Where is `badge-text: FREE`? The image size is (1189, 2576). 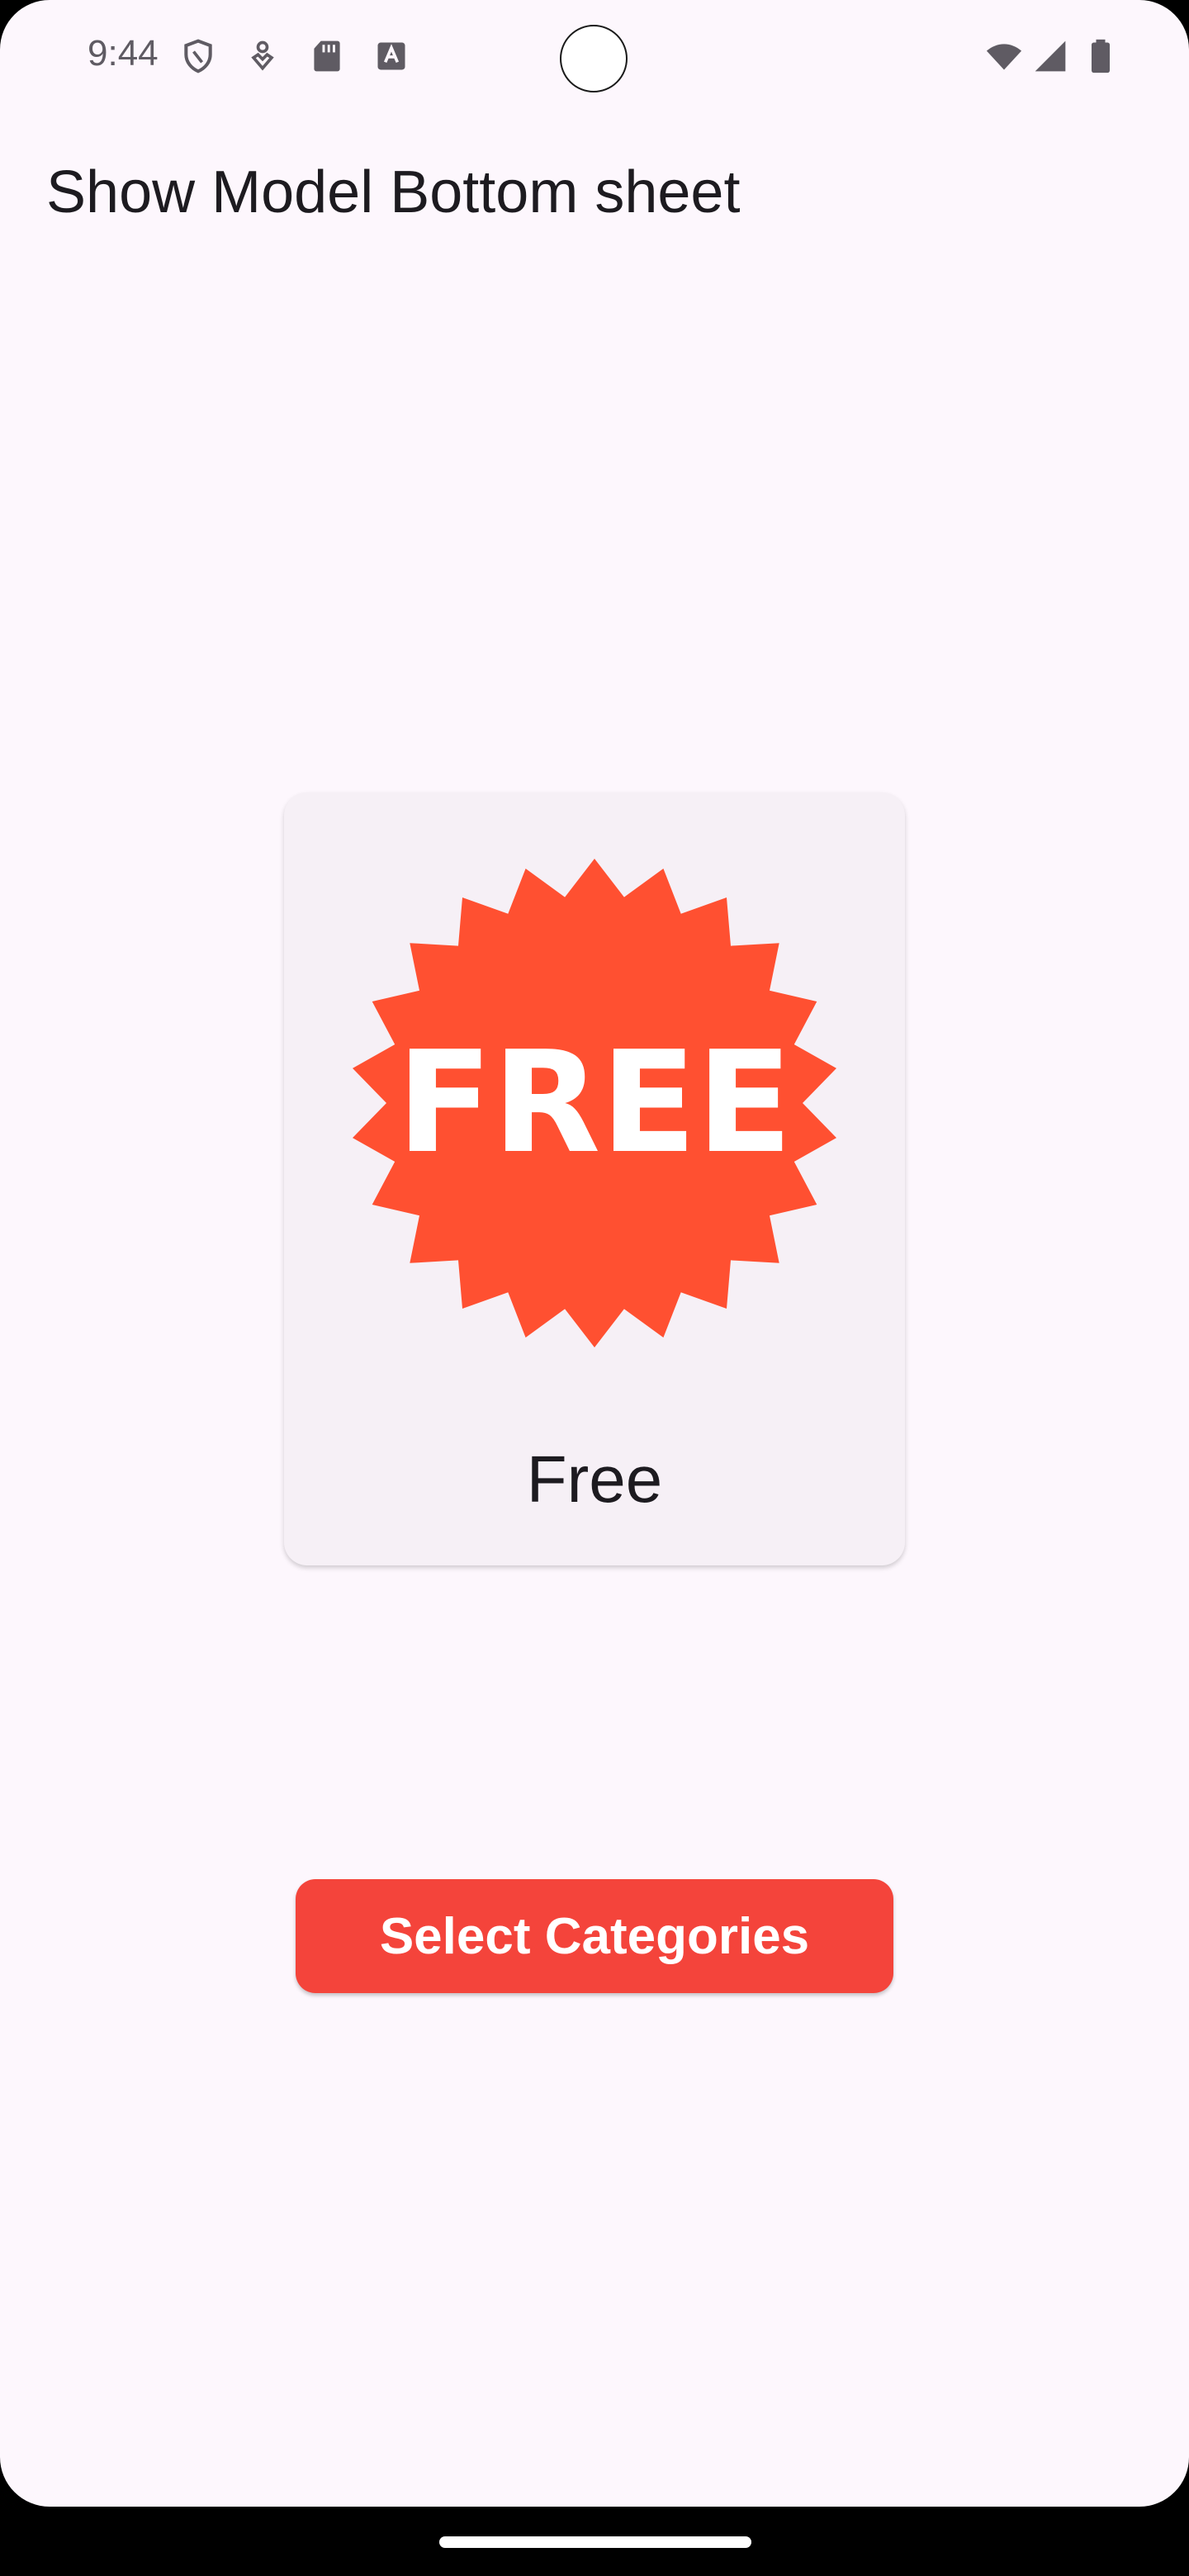
badge-text: FREE is located at coordinates (594, 1103).